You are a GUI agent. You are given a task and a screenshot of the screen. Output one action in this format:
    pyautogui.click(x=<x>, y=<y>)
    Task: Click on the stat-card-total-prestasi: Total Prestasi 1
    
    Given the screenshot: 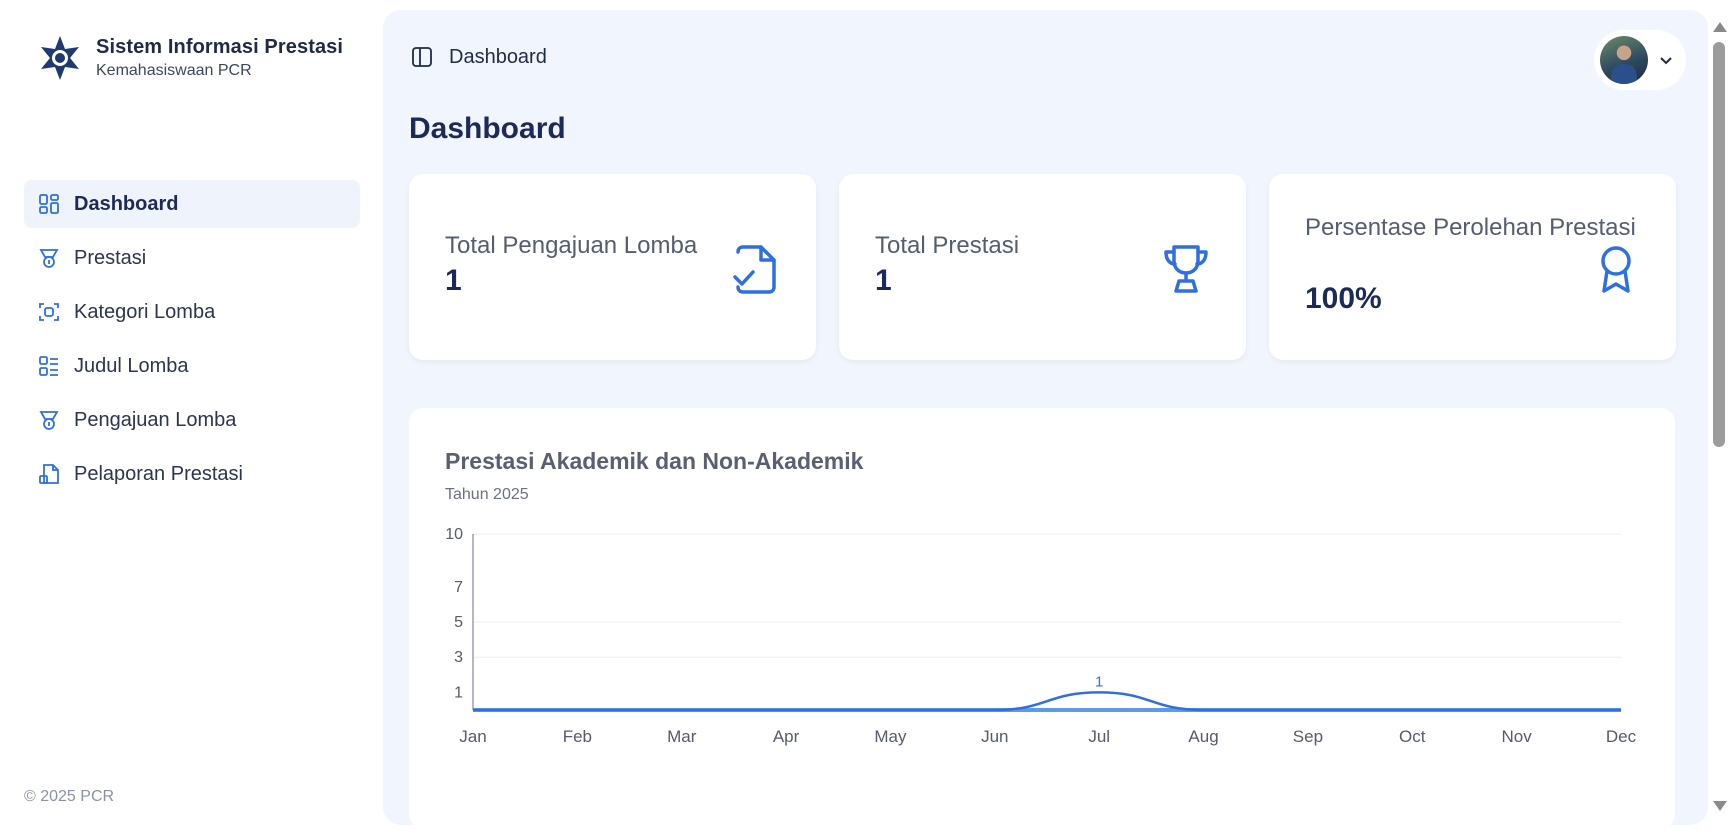 What is the action you would take?
    pyautogui.click(x=1042, y=267)
    